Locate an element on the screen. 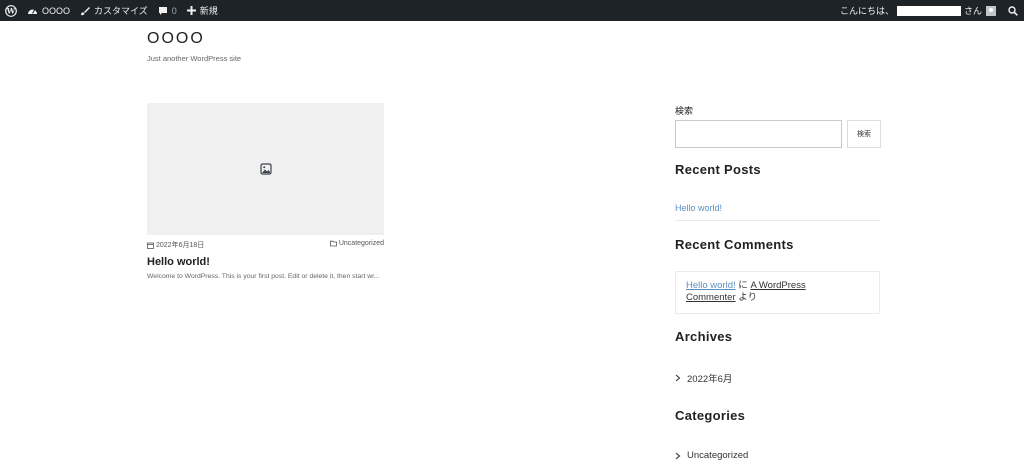 The width and height of the screenshot is (1024, 467). image-placeholder-icon is located at coordinates (265, 169).